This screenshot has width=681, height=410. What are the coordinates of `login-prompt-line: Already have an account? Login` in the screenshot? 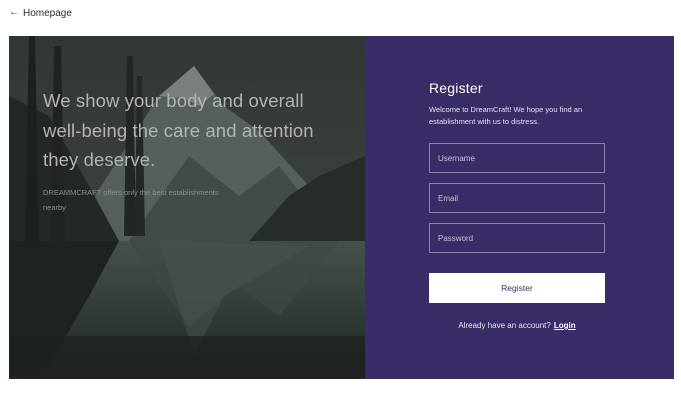 It's located at (517, 325).